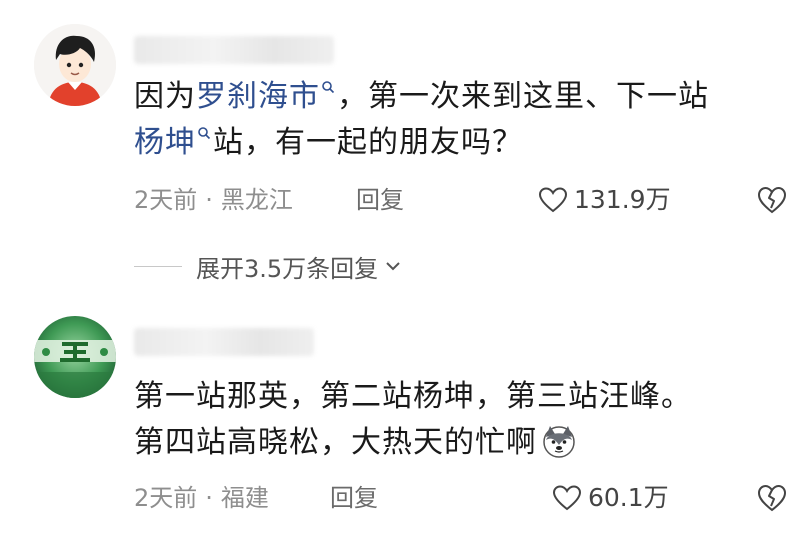 The height and width of the screenshot is (548, 800). What do you see at coordinates (368, 142) in the screenshot?
I see `text-fragment: 站，有一起的朋友吗？` at bounding box center [368, 142].